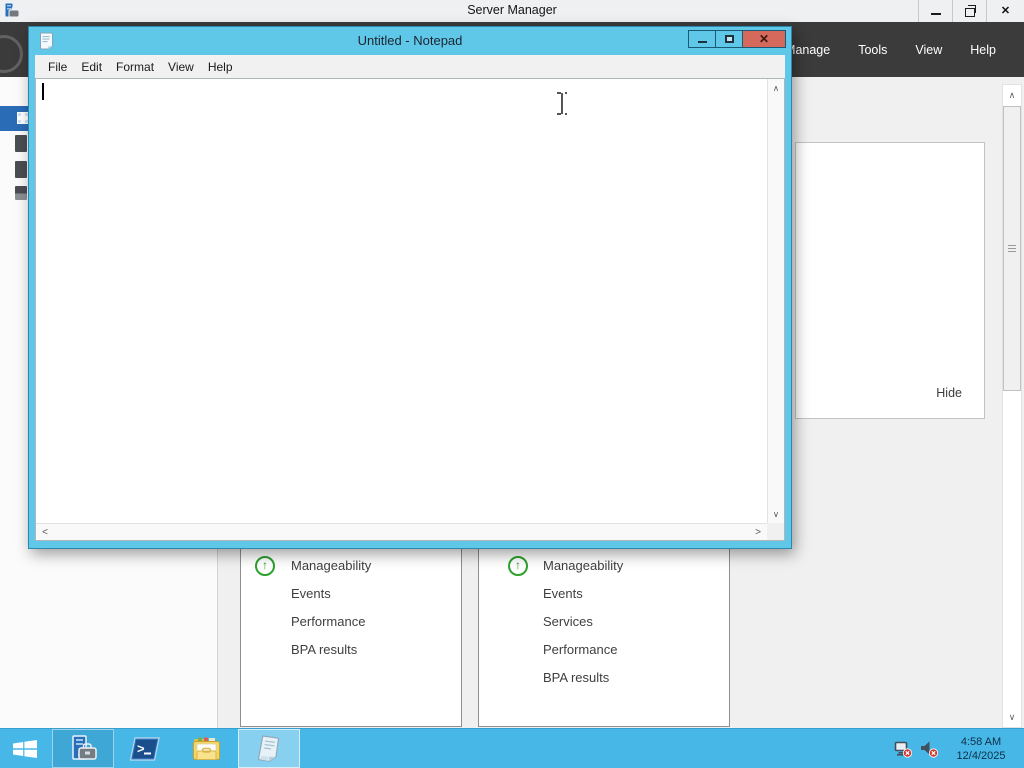 The height and width of the screenshot is (768, 1024). I want to click on resize-grip, so click(775, 531).